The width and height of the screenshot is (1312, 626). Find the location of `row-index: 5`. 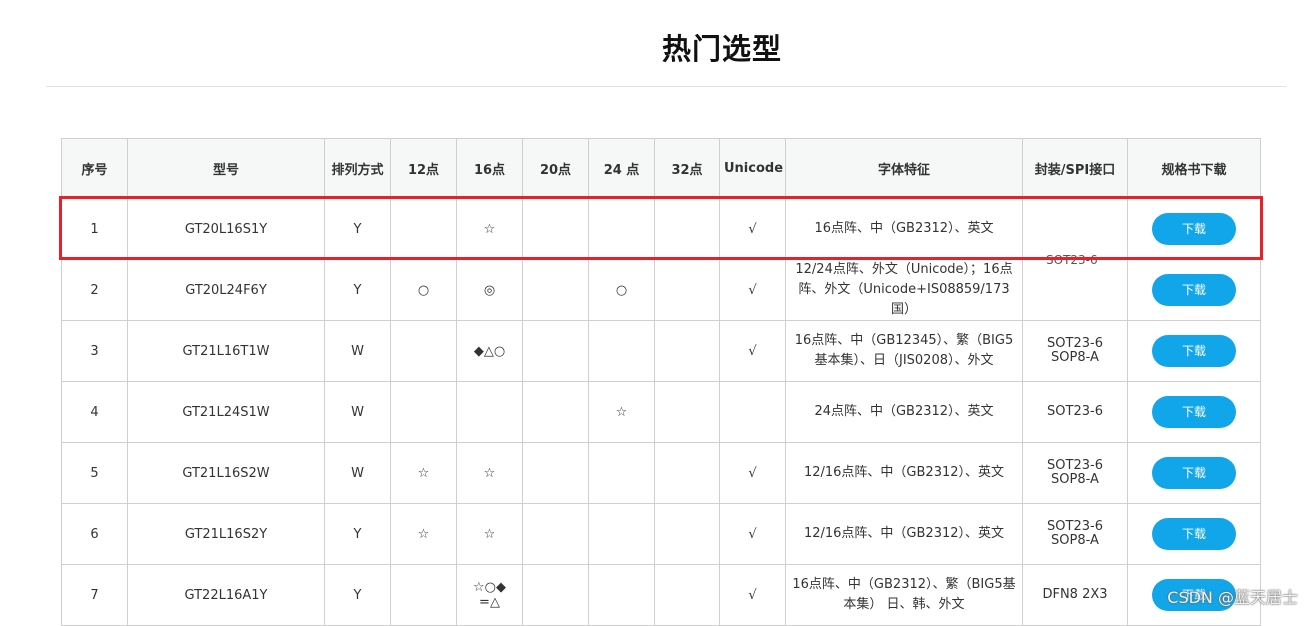

row-index: 5 is located at coordinates (94, 473).